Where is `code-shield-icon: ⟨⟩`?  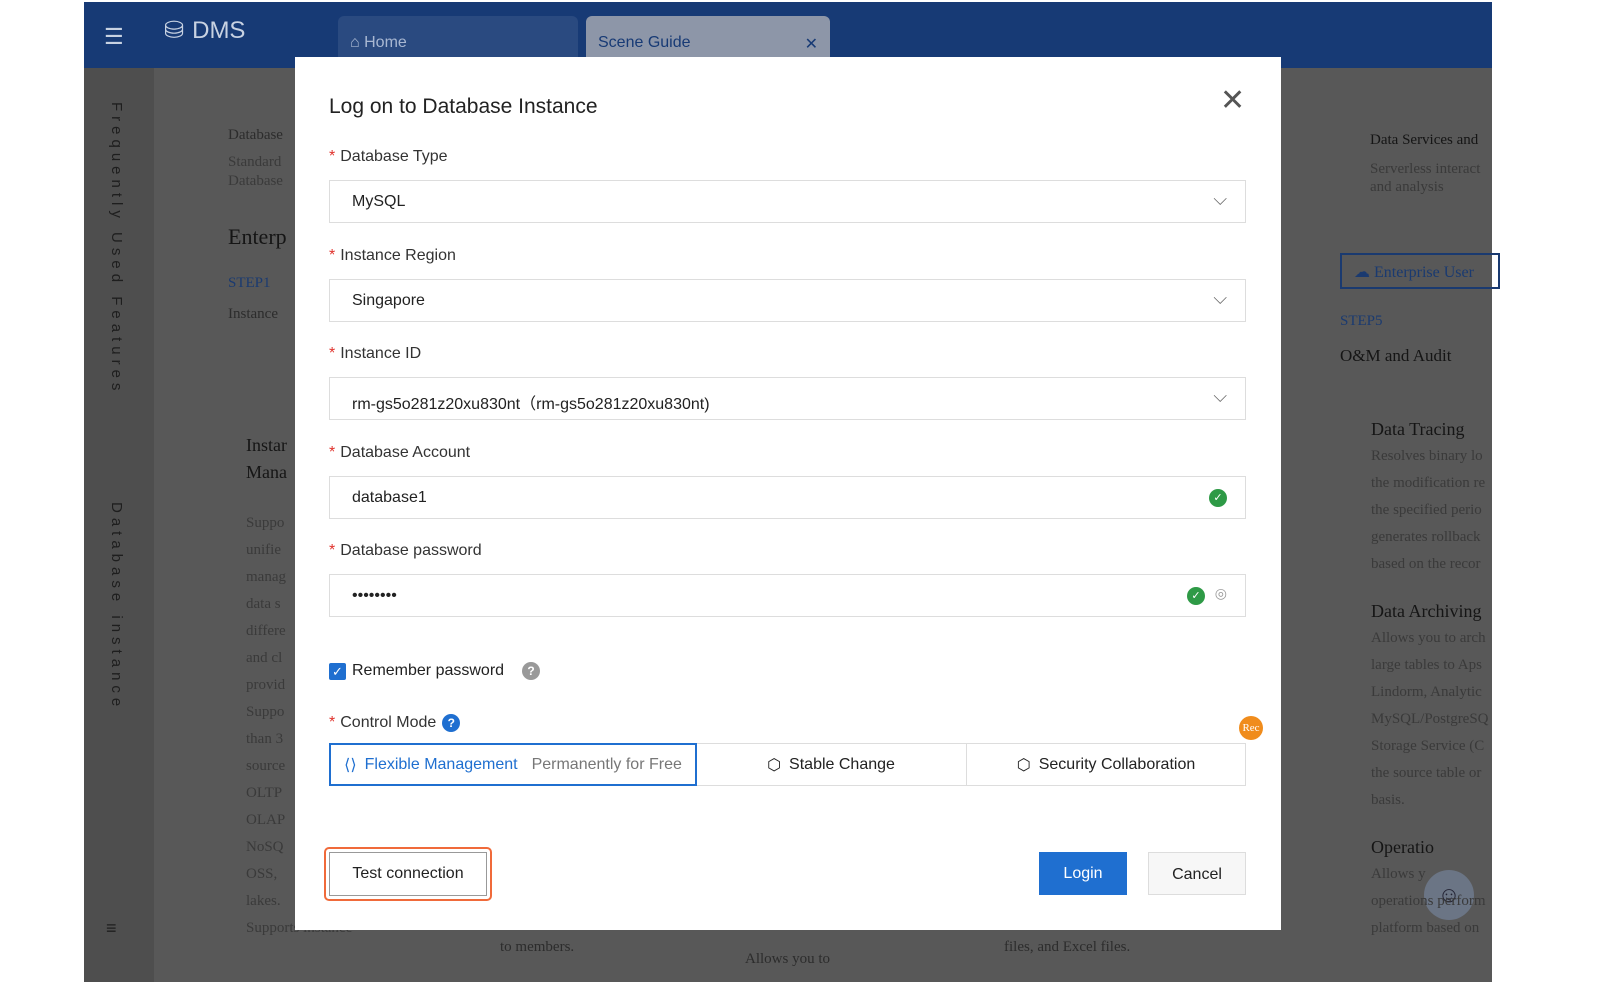
code-shield-icon: ⟨⟩ is located at coordinates (350, 765).